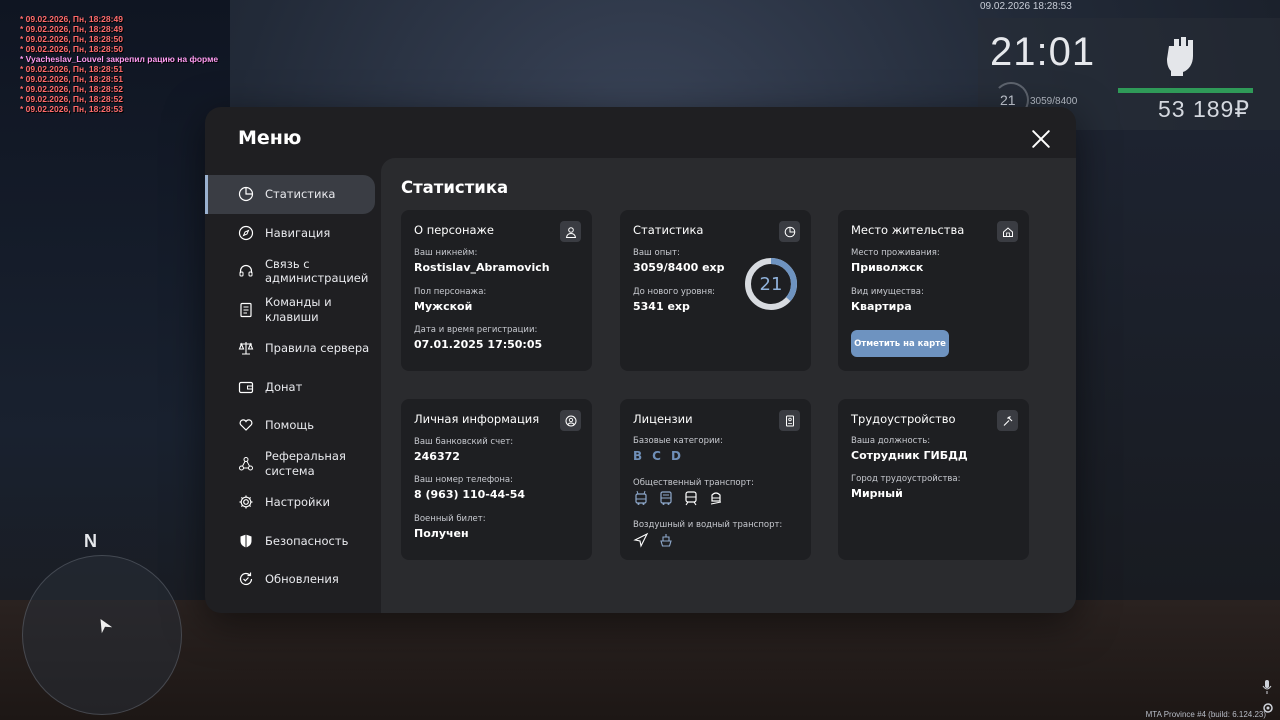  I want to click on user-circle-icon, so click(570, 420).